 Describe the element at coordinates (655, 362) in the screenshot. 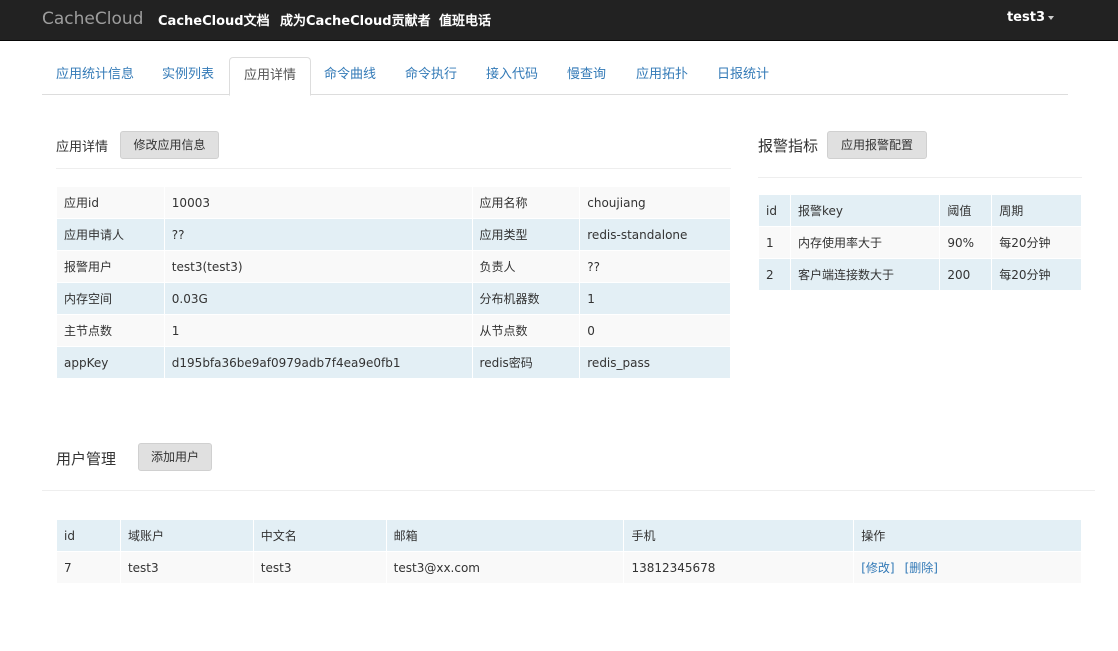

I see `field-value: redis_pass` at that location.